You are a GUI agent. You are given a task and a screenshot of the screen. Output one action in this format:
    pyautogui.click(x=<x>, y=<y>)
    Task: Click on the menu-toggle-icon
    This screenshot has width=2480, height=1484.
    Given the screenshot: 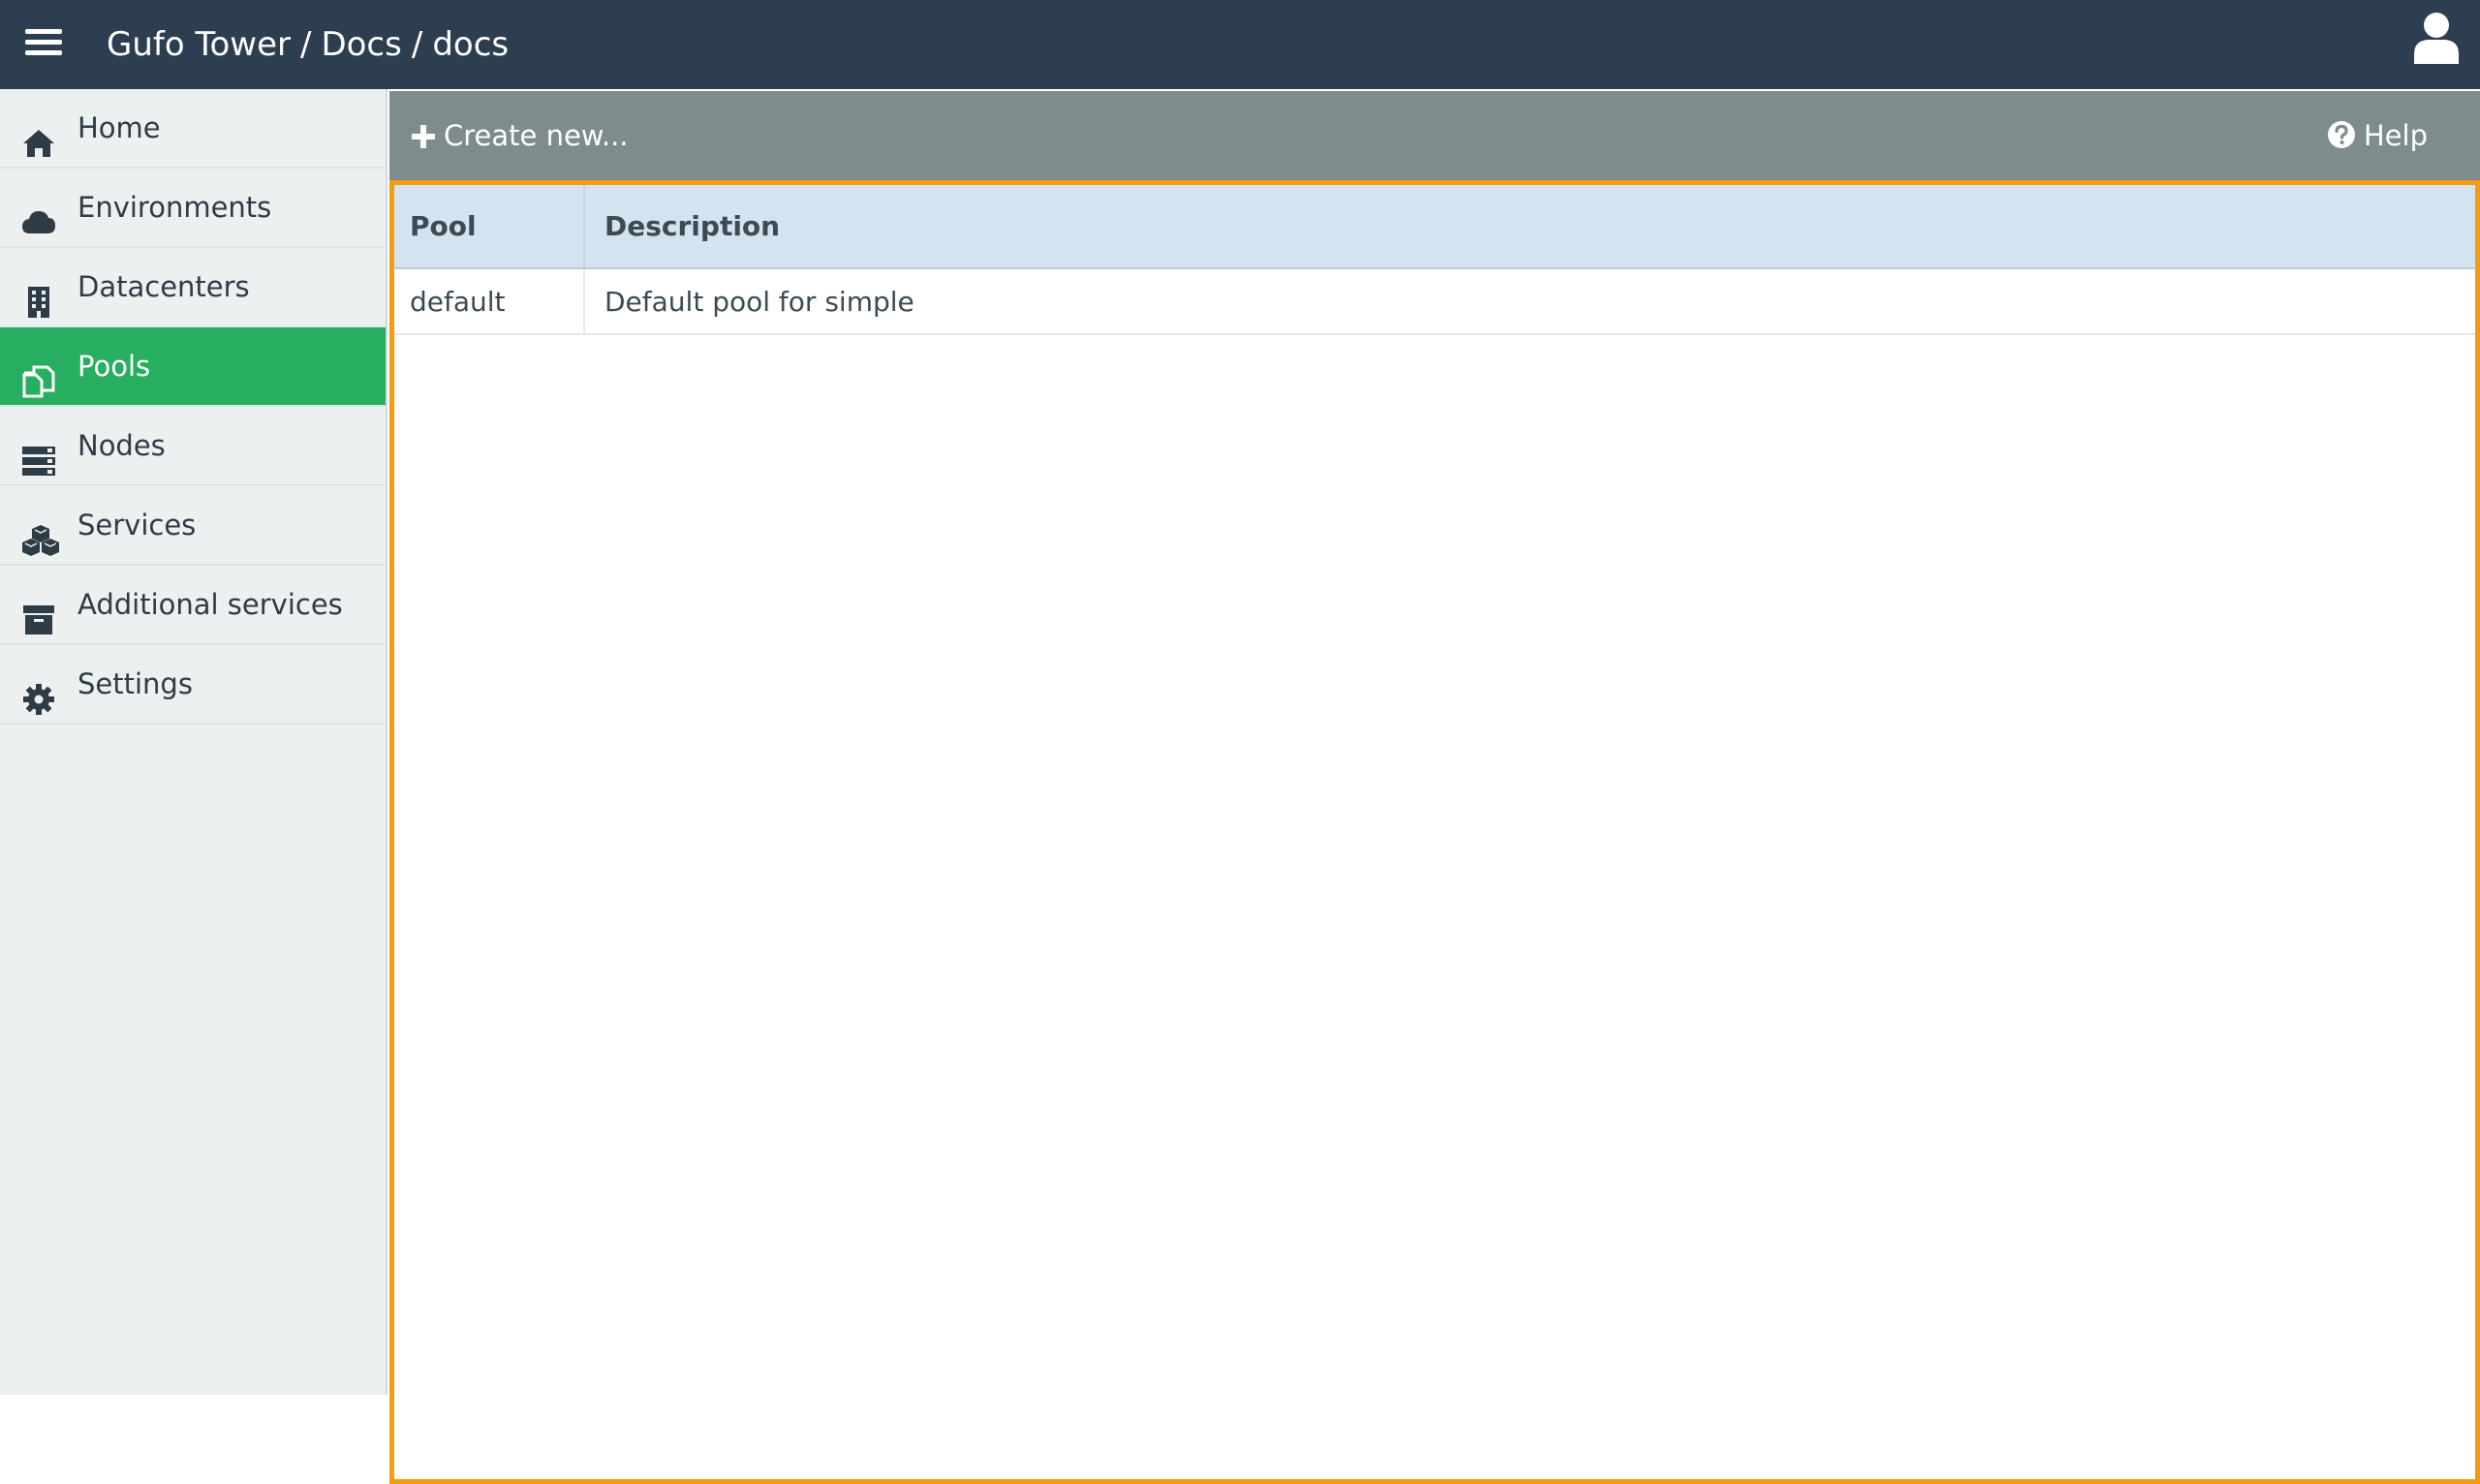 What is the action you would take?
    pyautogui.click(x=43, y=43)
    